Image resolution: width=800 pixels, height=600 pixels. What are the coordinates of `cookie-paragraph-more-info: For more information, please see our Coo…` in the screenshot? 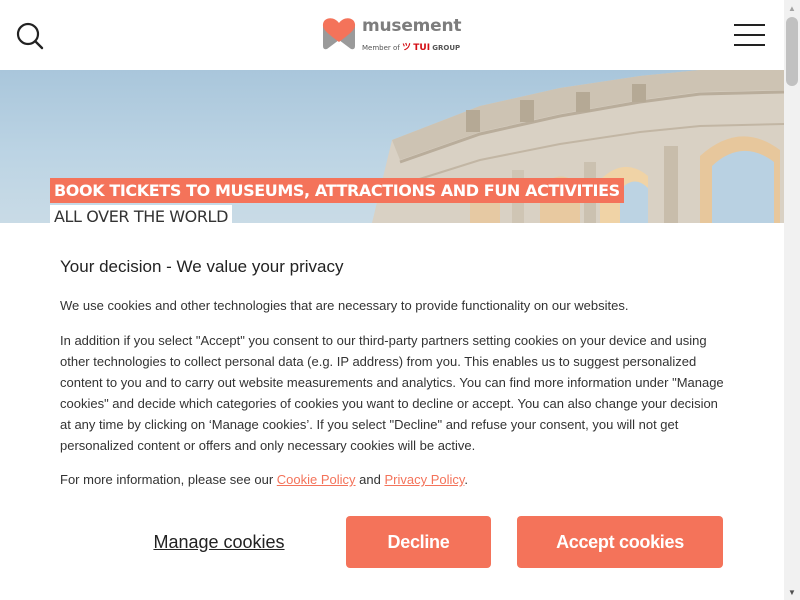 It's located at (392, 479).